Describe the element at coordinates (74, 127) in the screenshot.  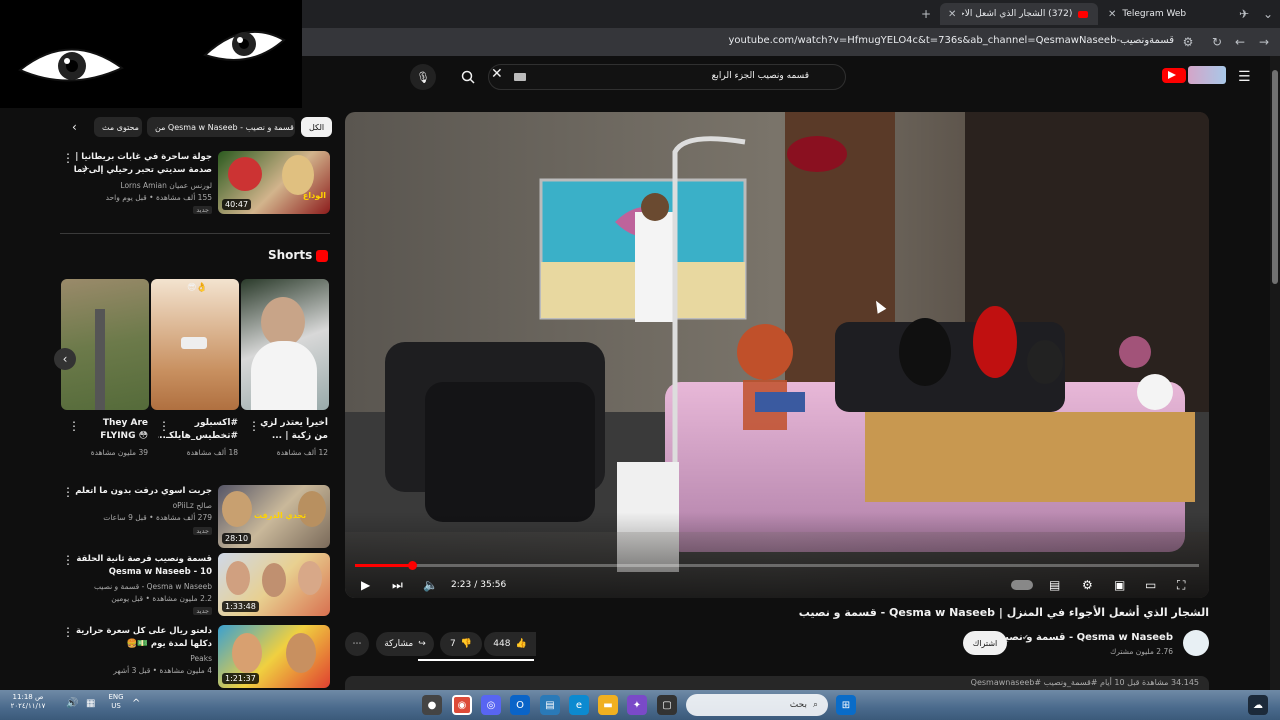
I see `chevron-left-icon: ‹` at that location.